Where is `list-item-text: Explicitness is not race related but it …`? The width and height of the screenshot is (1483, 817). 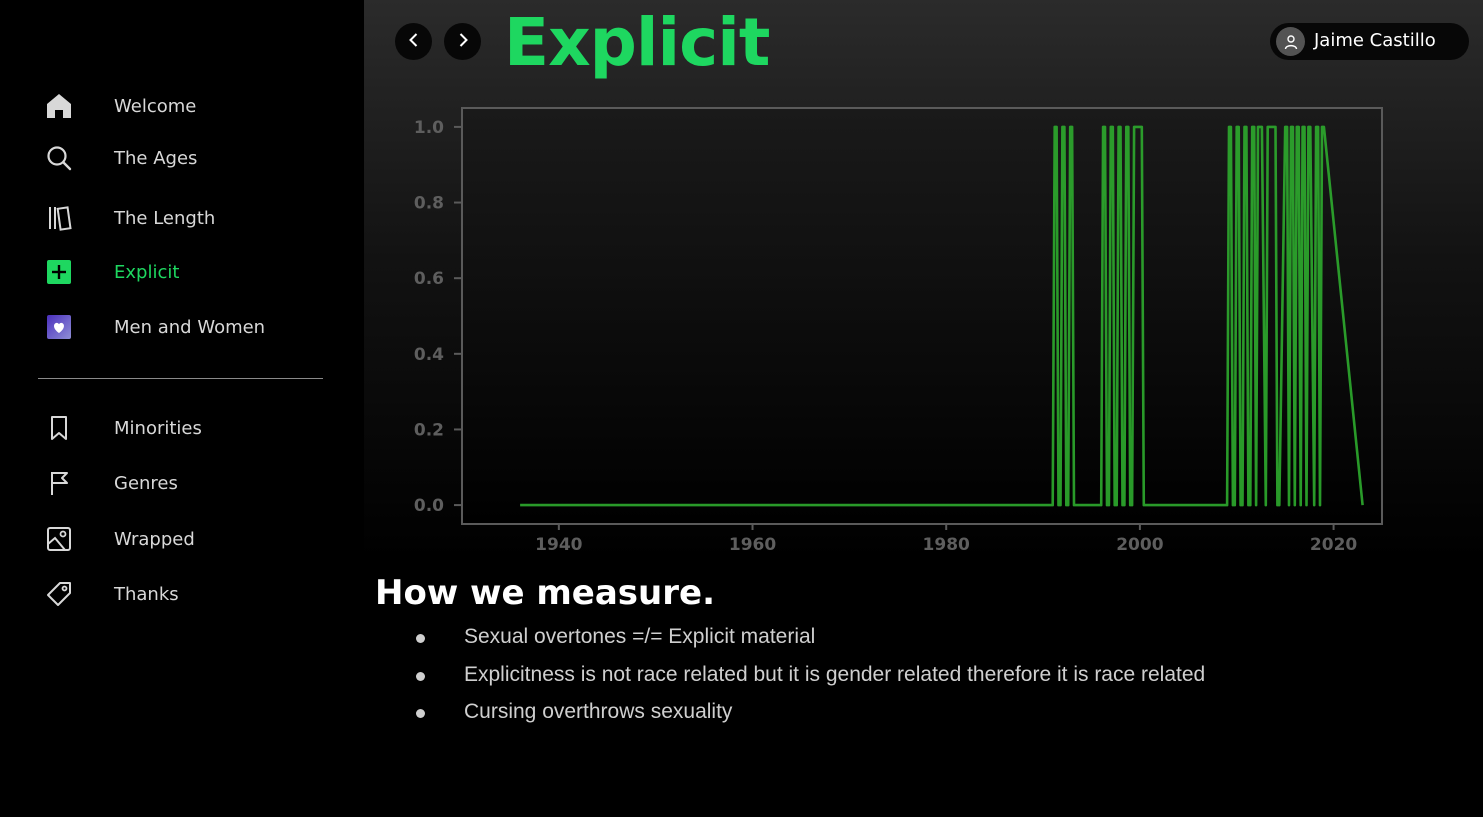
list-item-text: Explicitness is not race related but it … is located at coordinates (835, 674).